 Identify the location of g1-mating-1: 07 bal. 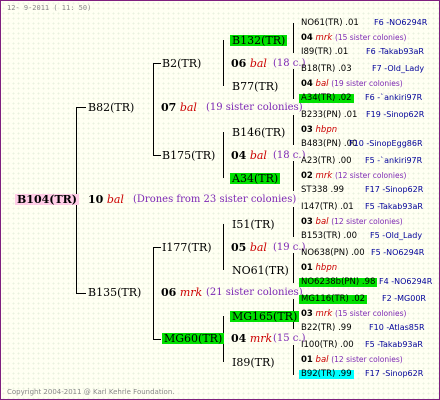
(179, 107).